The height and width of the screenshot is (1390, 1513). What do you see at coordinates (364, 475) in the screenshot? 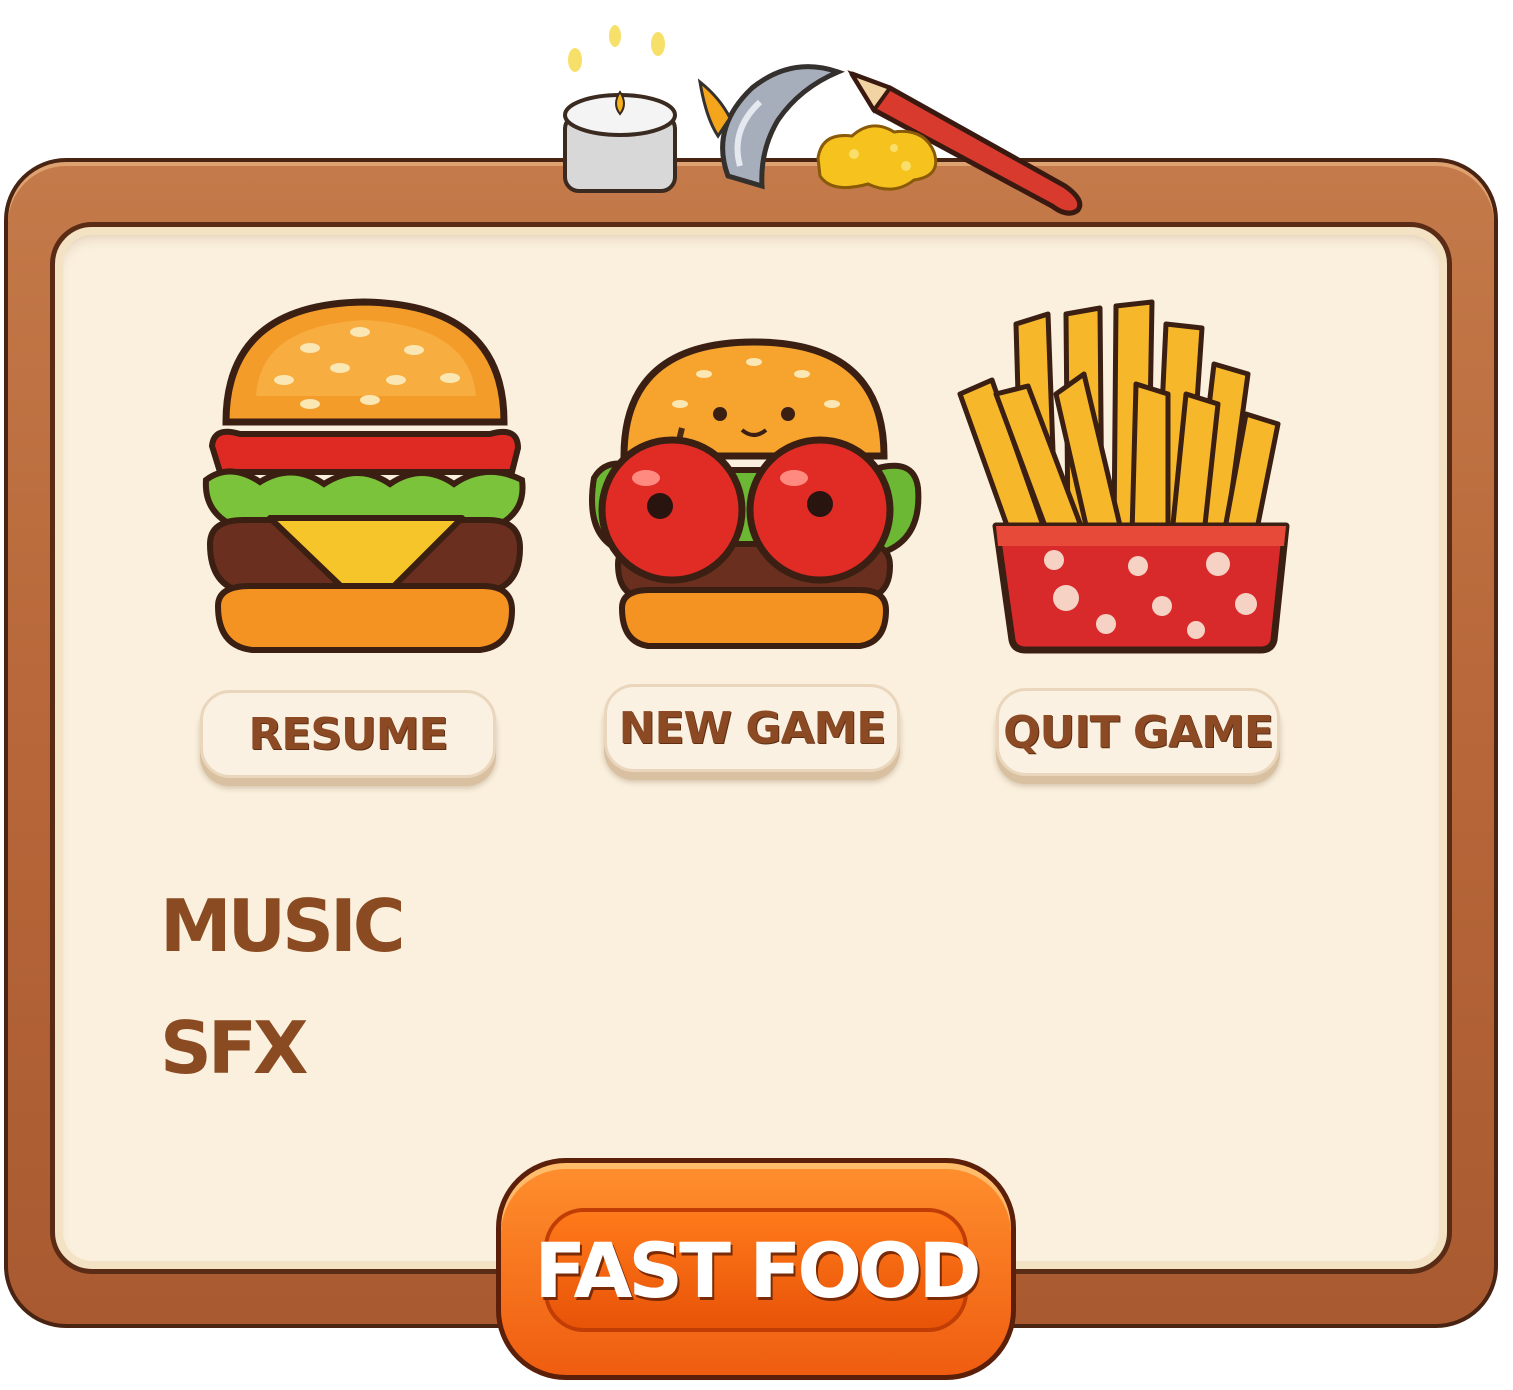
I see `cheeseburger-icon` at bounding box center [364, 475].